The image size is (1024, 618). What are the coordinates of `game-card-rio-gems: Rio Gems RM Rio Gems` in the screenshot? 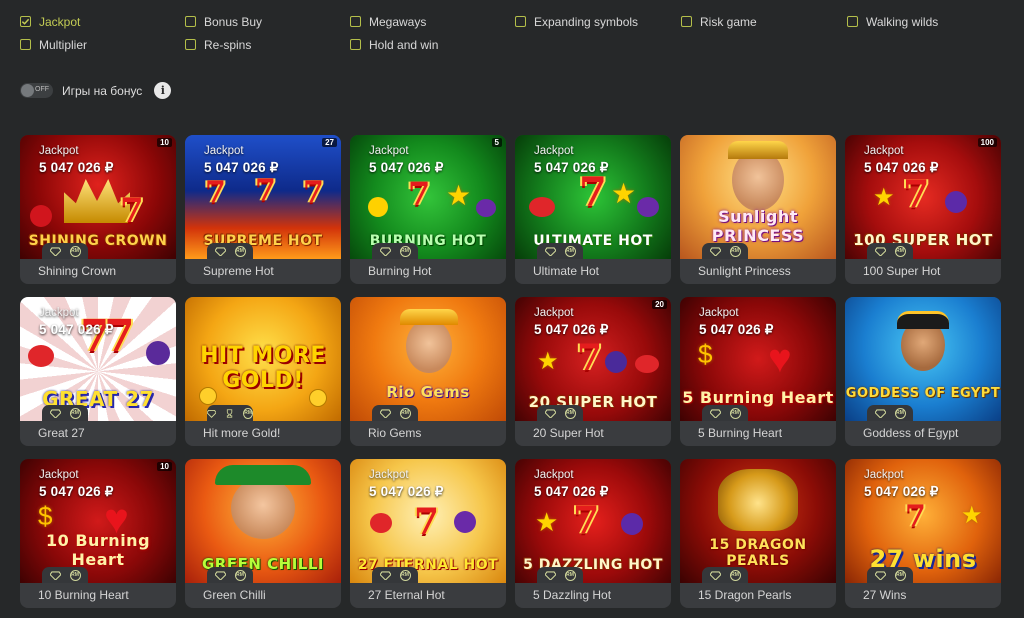 It's located at (428, 371).